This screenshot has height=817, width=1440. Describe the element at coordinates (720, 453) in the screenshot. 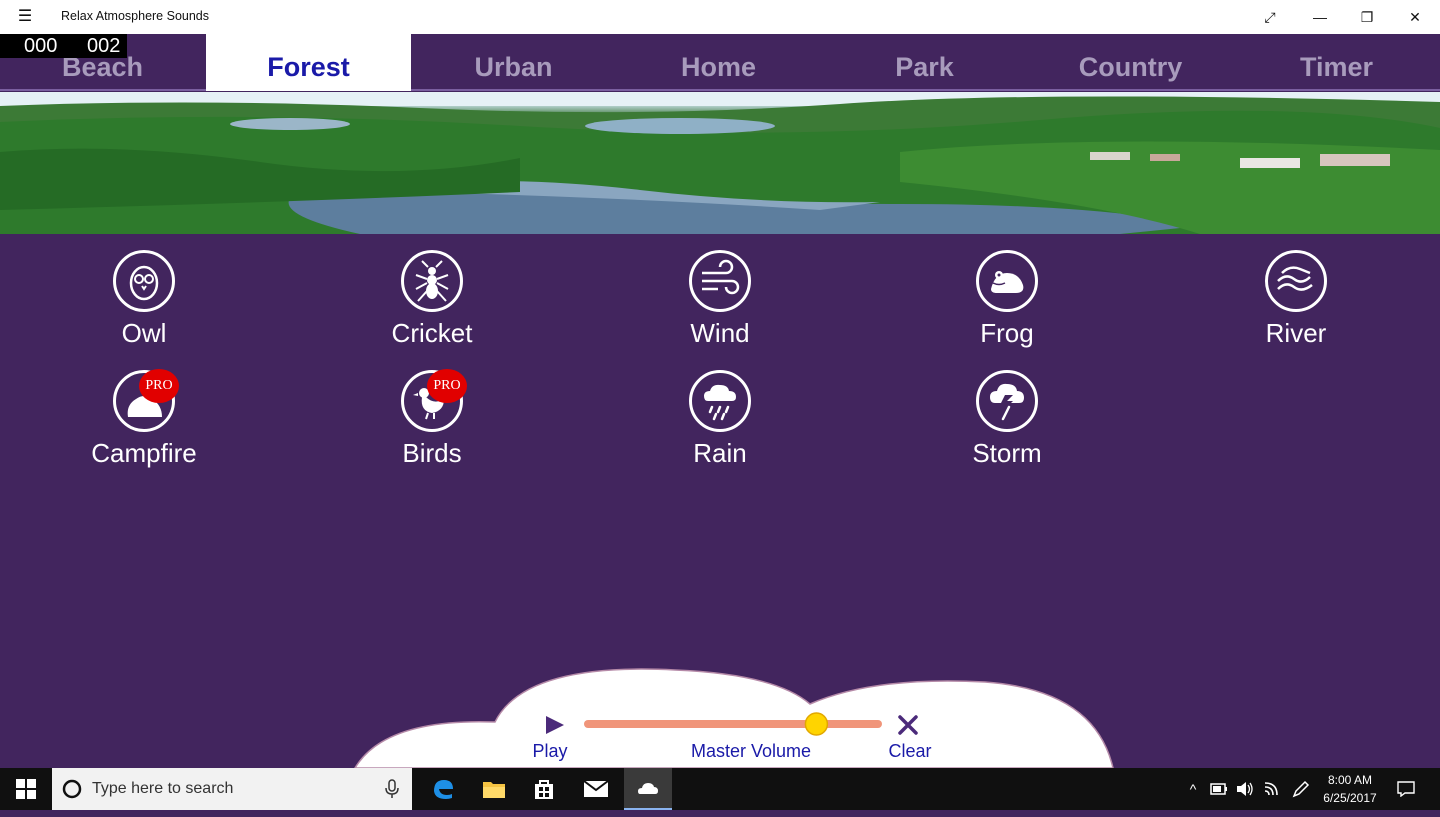

I see `sound-label: Rain` at that location.